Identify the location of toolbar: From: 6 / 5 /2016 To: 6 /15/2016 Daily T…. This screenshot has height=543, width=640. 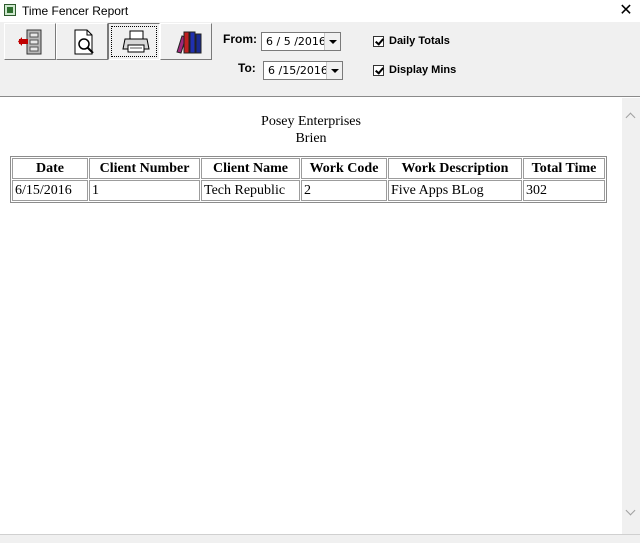
(320, 59).